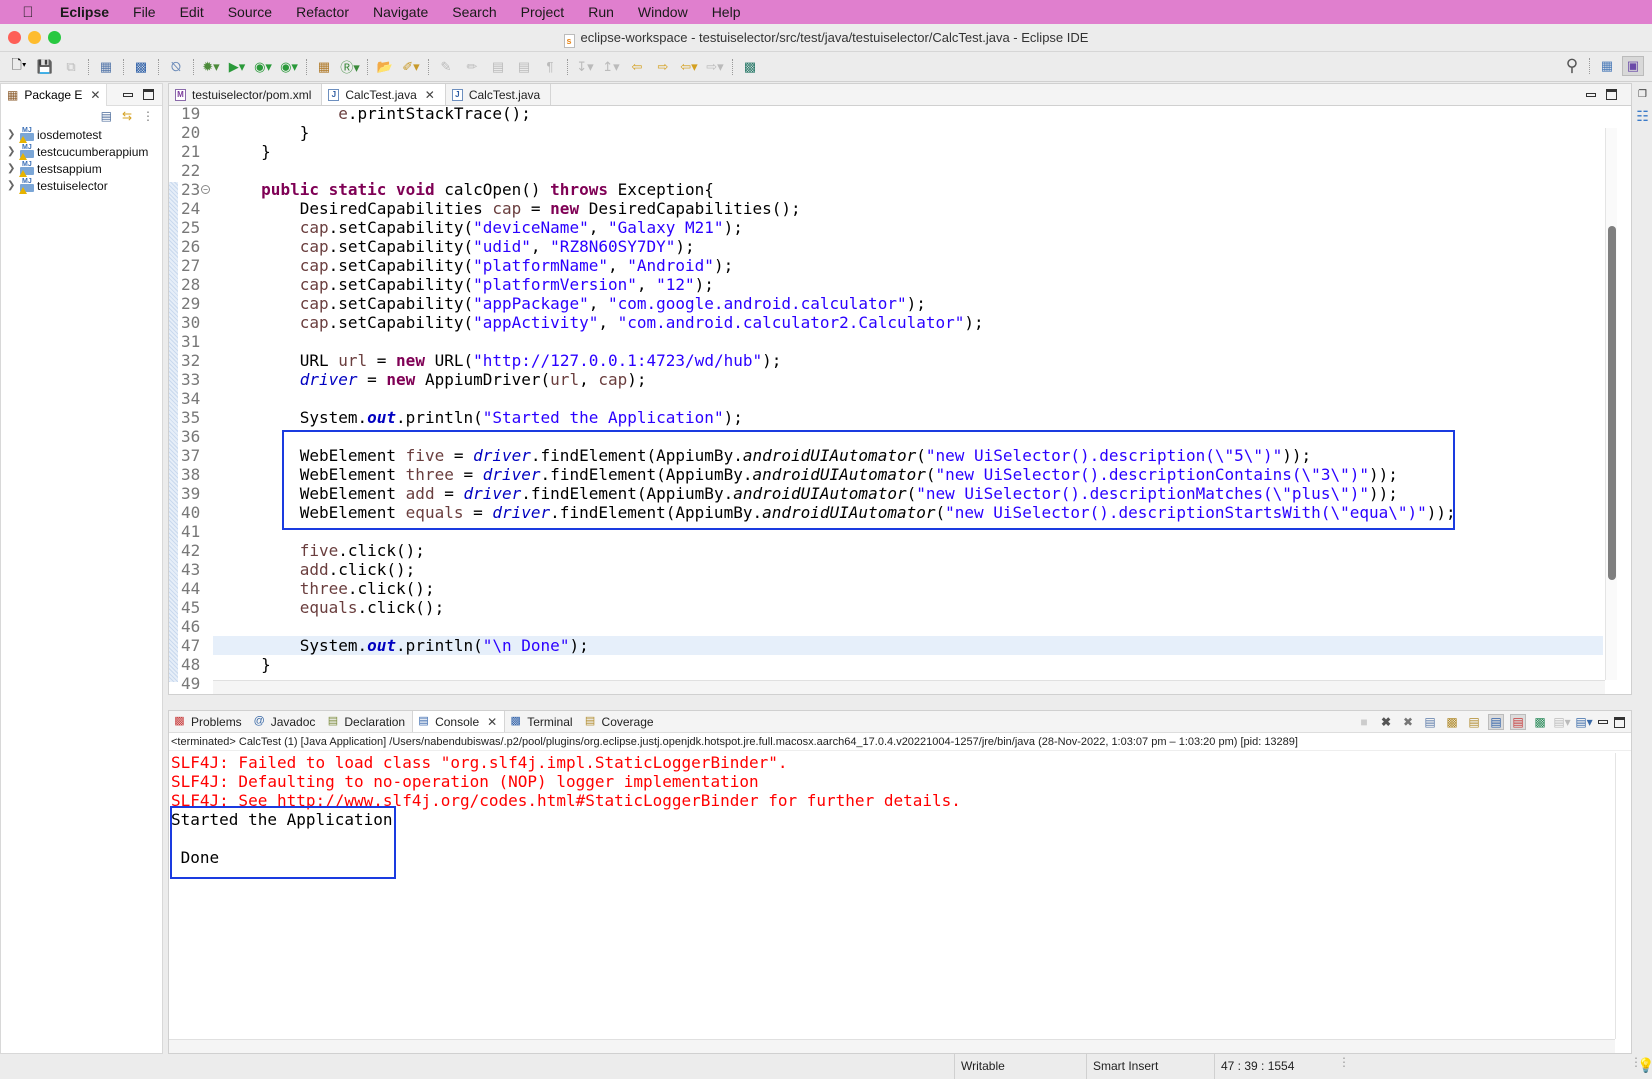  What do you see at coordinates (1518, 722) in the screenshot?
I see `show-console-on-stderr-icon: ▤` at bounding box center [1518, 722].